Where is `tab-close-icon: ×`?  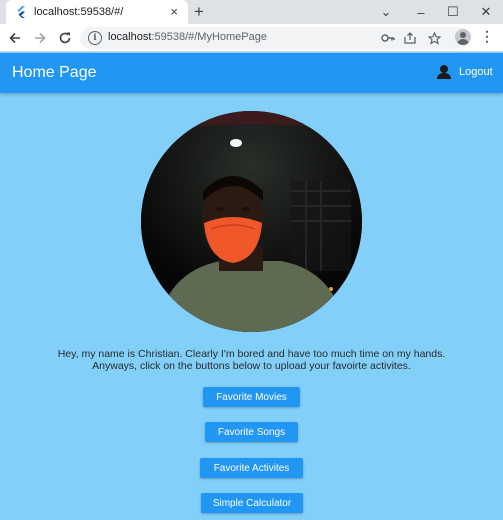 tab-close-icon: × is located at coordinates (174, 12).